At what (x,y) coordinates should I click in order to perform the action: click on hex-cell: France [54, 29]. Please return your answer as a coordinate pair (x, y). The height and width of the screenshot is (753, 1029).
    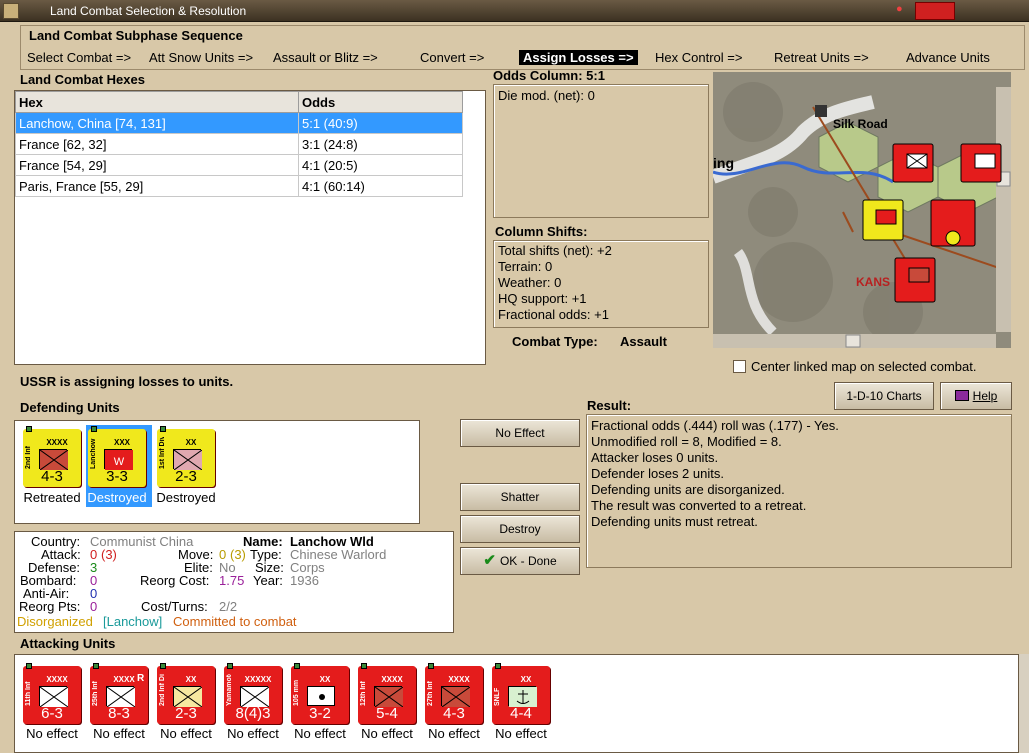
    Looking at the image, I should click on (157, 165).